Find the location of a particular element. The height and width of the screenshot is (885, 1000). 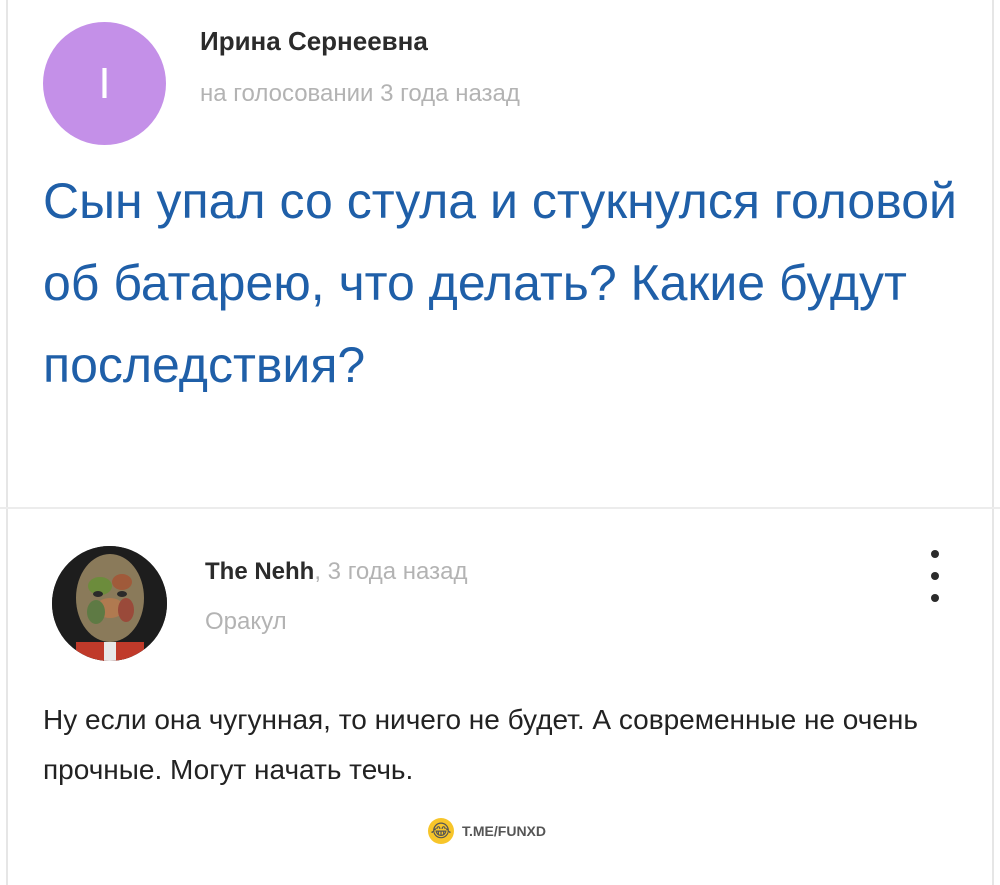

avatar-letter: I is located at coordinates (104, 83).